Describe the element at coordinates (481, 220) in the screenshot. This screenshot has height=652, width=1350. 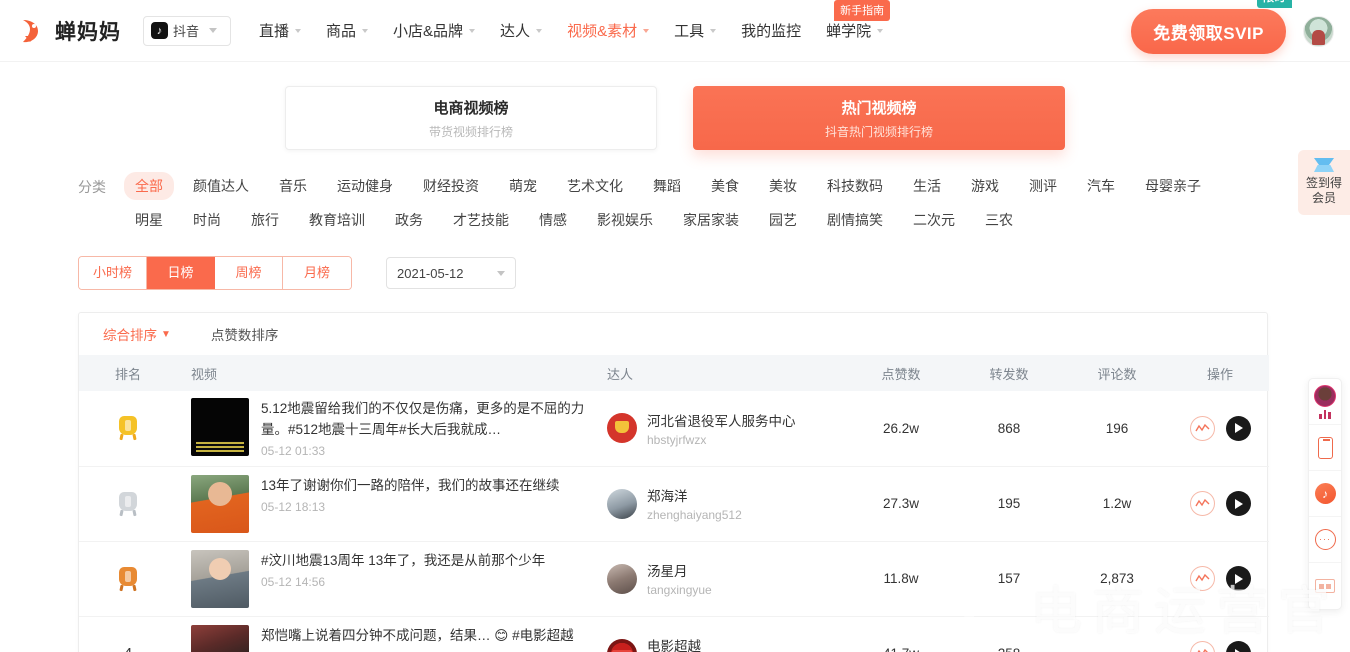
I see `category-item: 才艺技能` at that location.